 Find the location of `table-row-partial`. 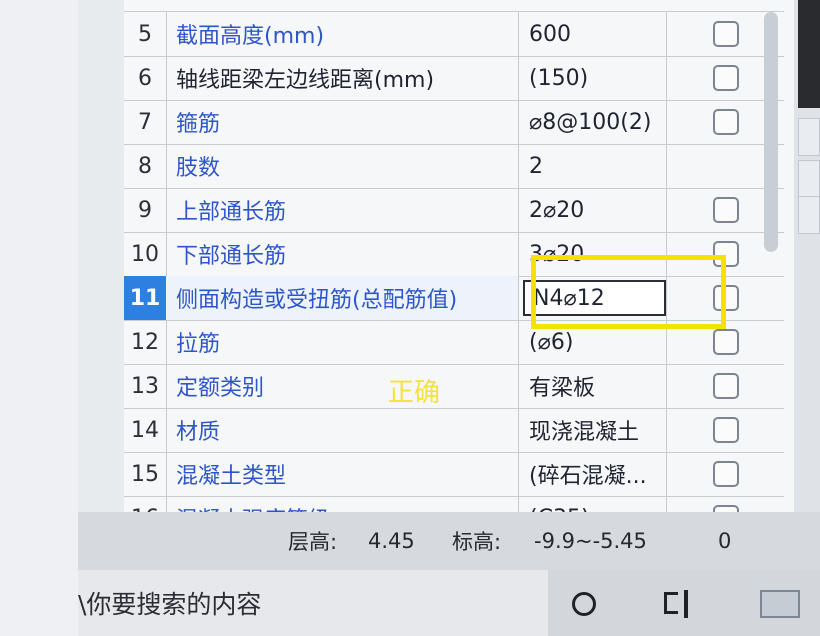

table-row-partial is located at coordinates (454, 6).